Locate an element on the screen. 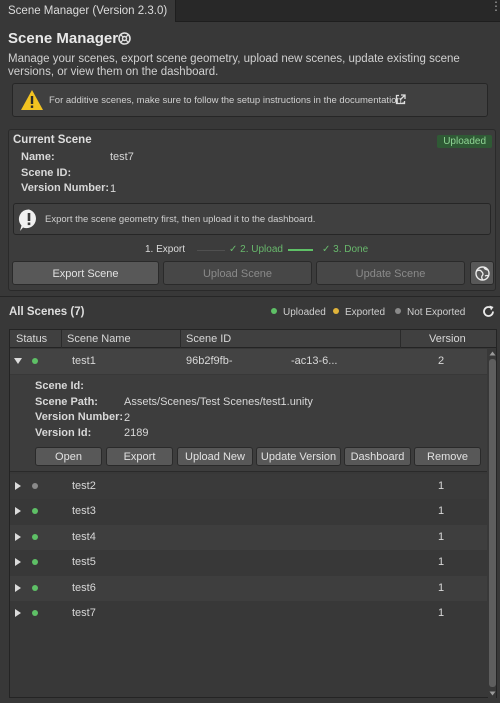 This screenshot has width=500, height=703. legend-uploaded-label: Uploaded is located at coordinates (304, 312).